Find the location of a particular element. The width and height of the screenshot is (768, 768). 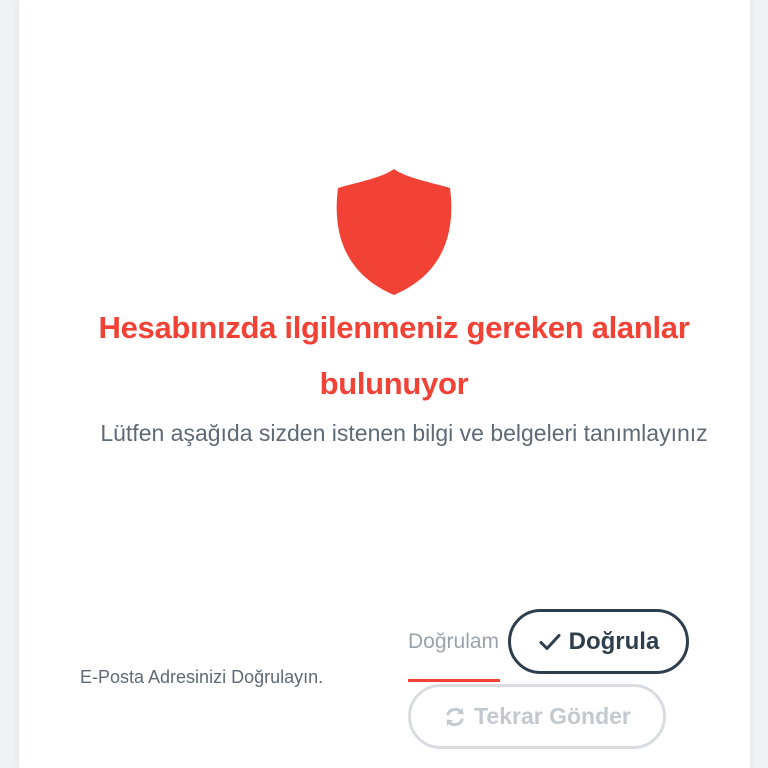

resend-button-label: Tekrar Gönder is located at coordinates (552, 716).